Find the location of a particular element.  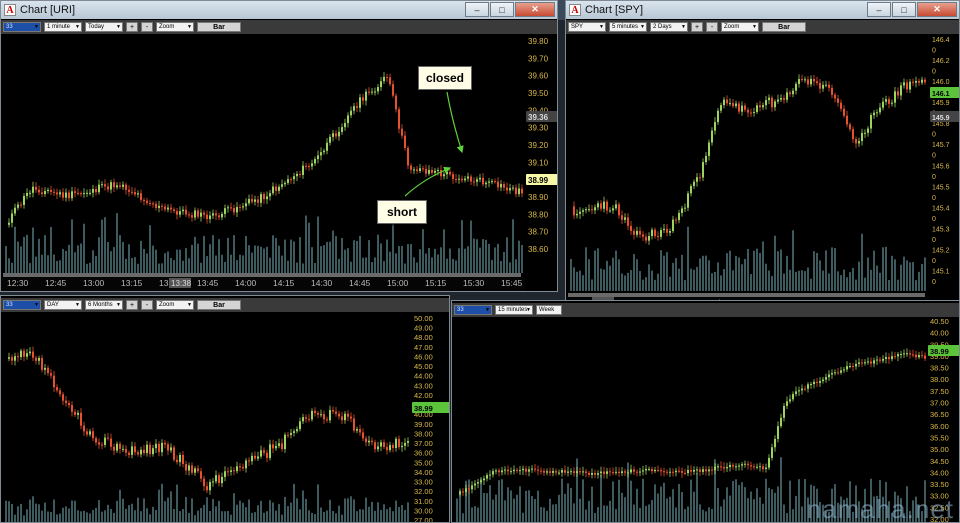

last-price-badge-text: 38.99 is located at coordinates (423, 408).